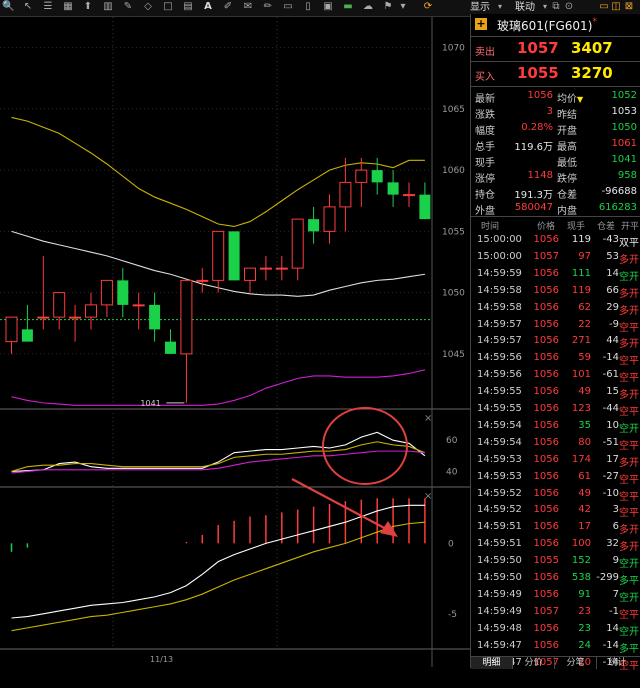 Image resolution: width=640 pixels, height=688 pixels. What do you see at coordinates (616, 7) in the screenshot?
I see `win-max-icon: ◫` at bounding box center [616, 7].